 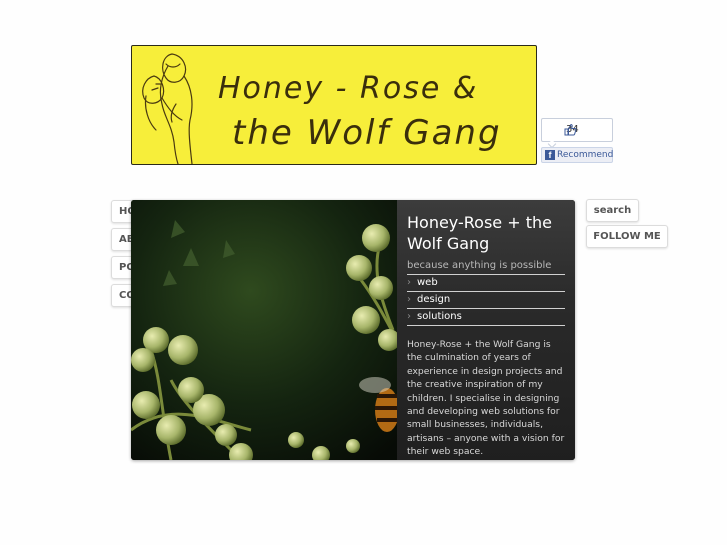 I want to click on slide-link-label: design, so click(x=434, y=299).